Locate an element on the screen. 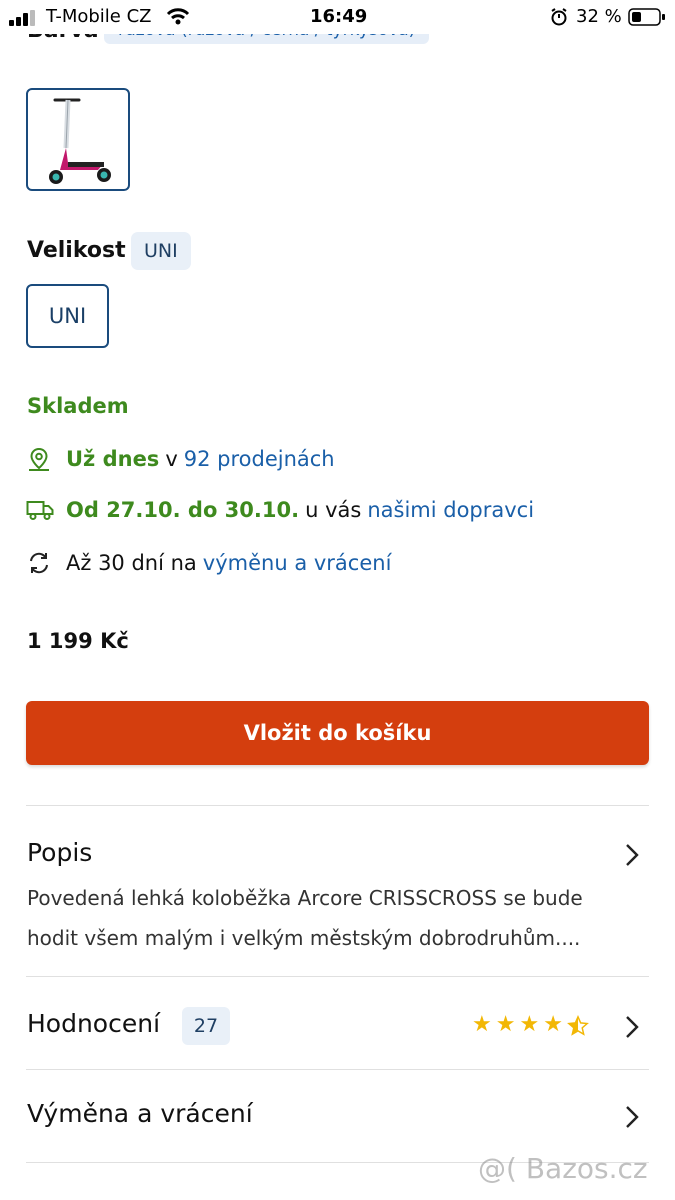 The height and width of the screenshot is (1200, 675). add-to-cart-label: Vložit do košíku is located at coordinates (337, 733).